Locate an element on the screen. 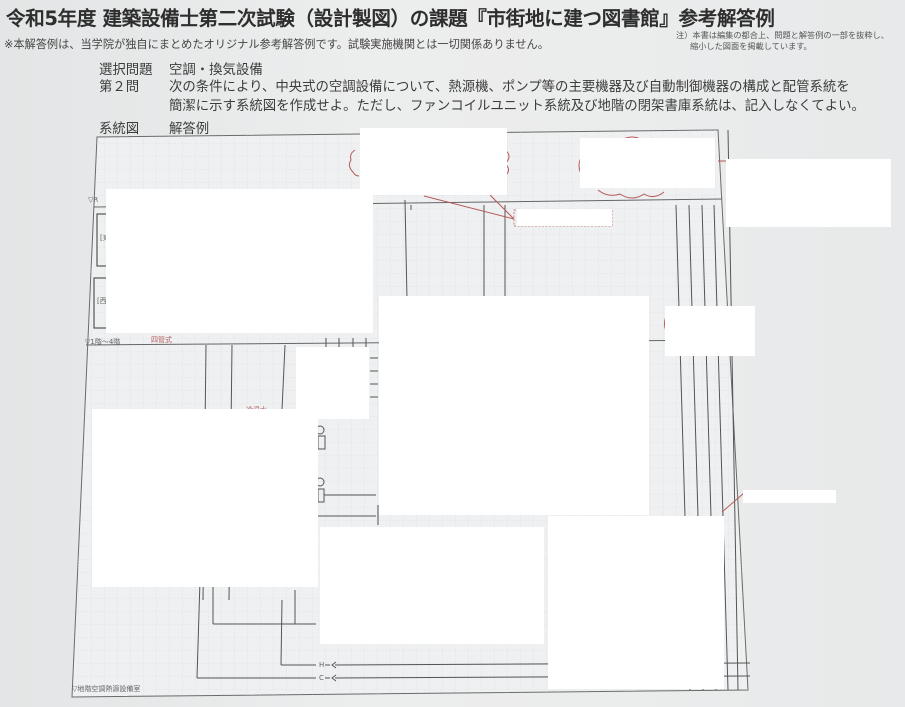 The image size is (905, 707). floor-label-basement: ▽地階空調熱源設備室 is located at coordinates (106, 689).